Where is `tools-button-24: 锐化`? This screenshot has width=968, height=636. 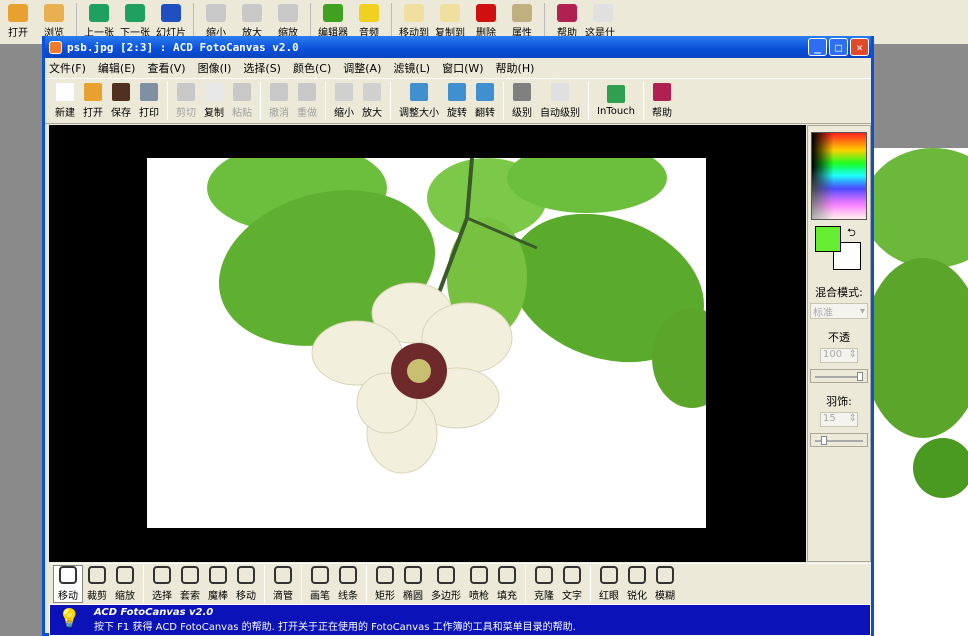 tools-button-24: 锐化 is located at coordinates (637, 583).